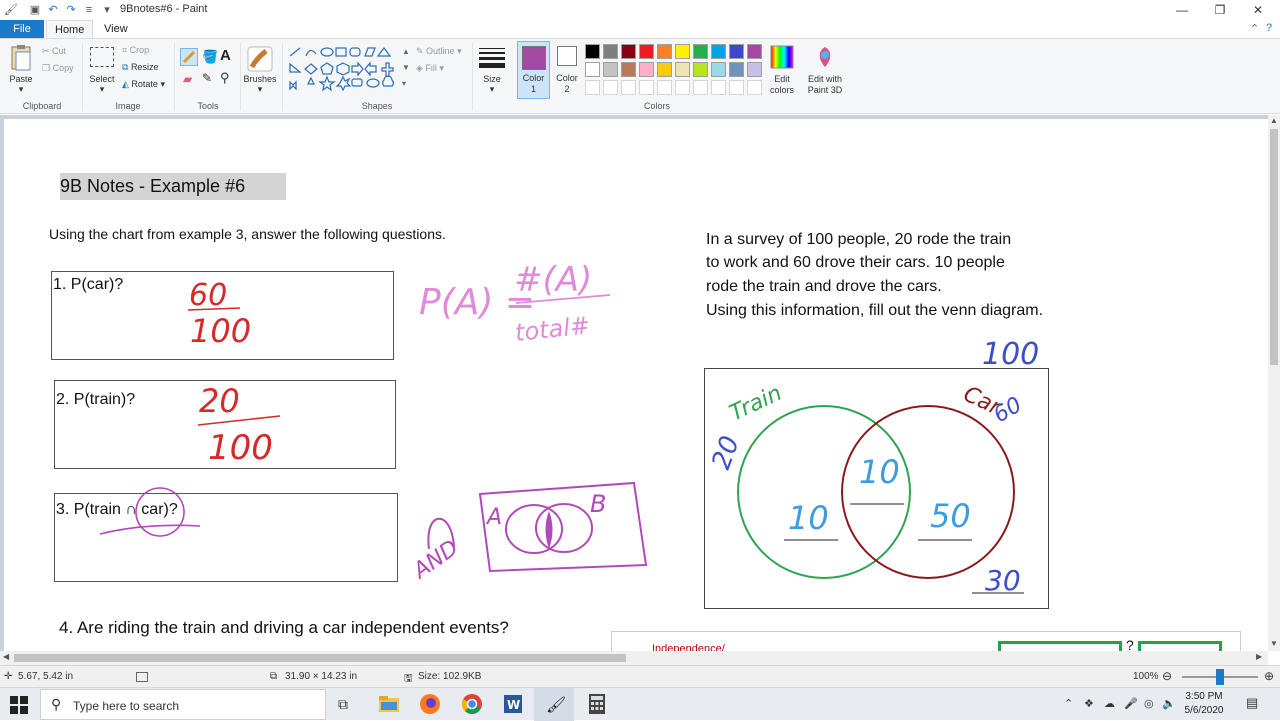 The height and width of the screenshot is (721, 1280). I want to click on horizontal-scroll-thumb, so click(320, 658).